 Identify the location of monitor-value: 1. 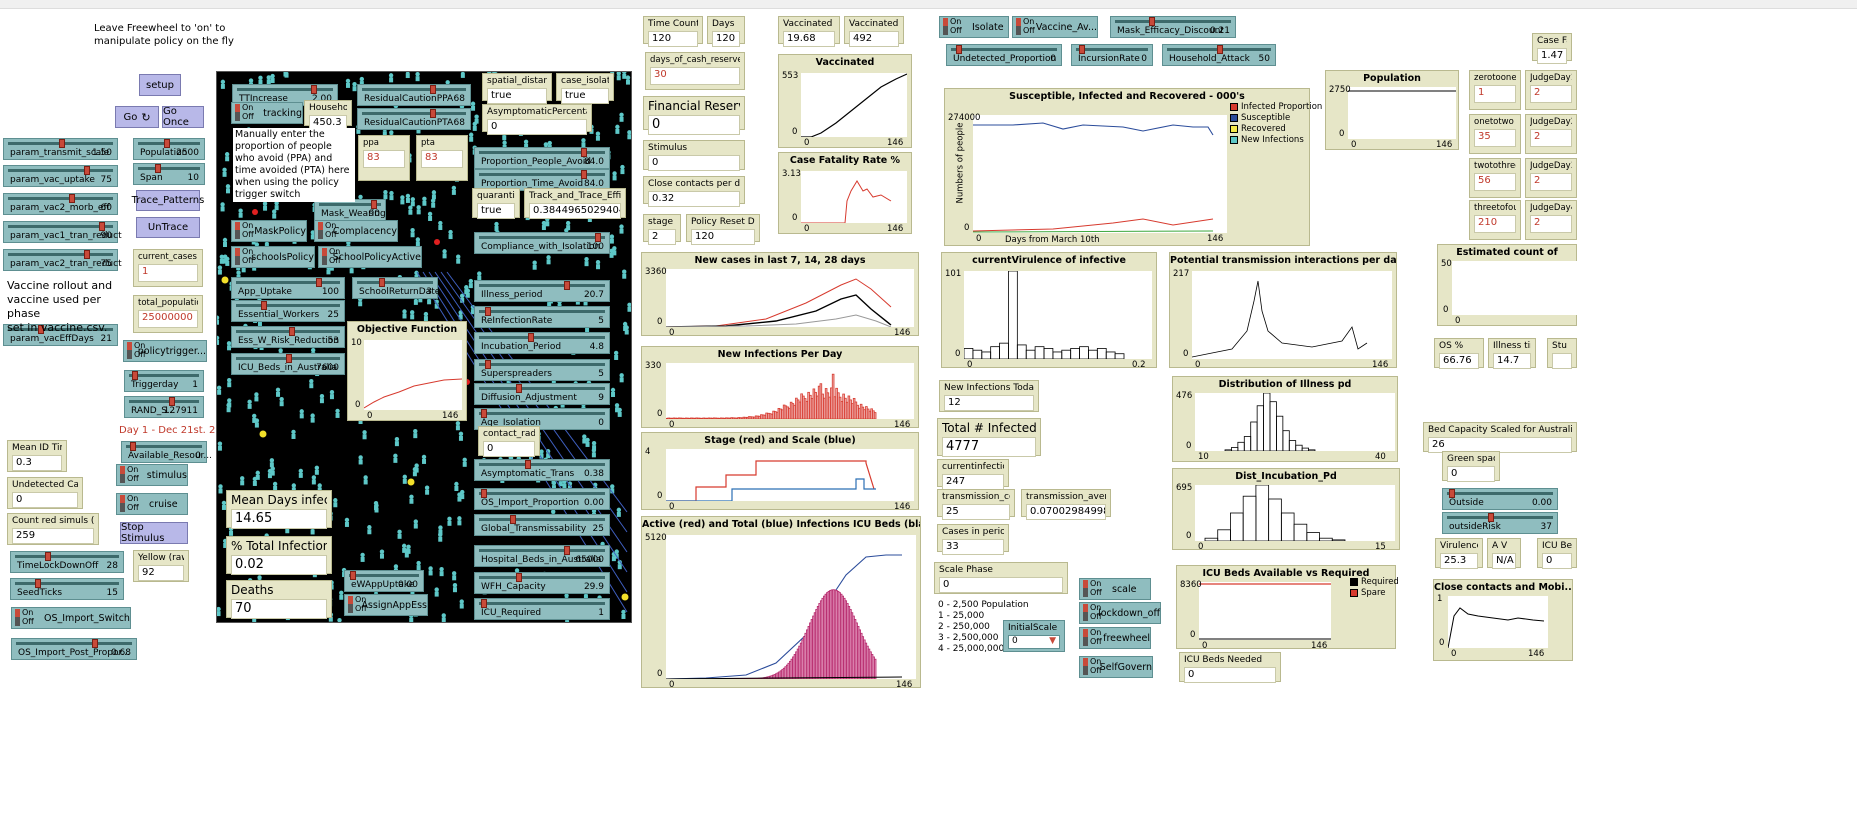
(1495, 94).